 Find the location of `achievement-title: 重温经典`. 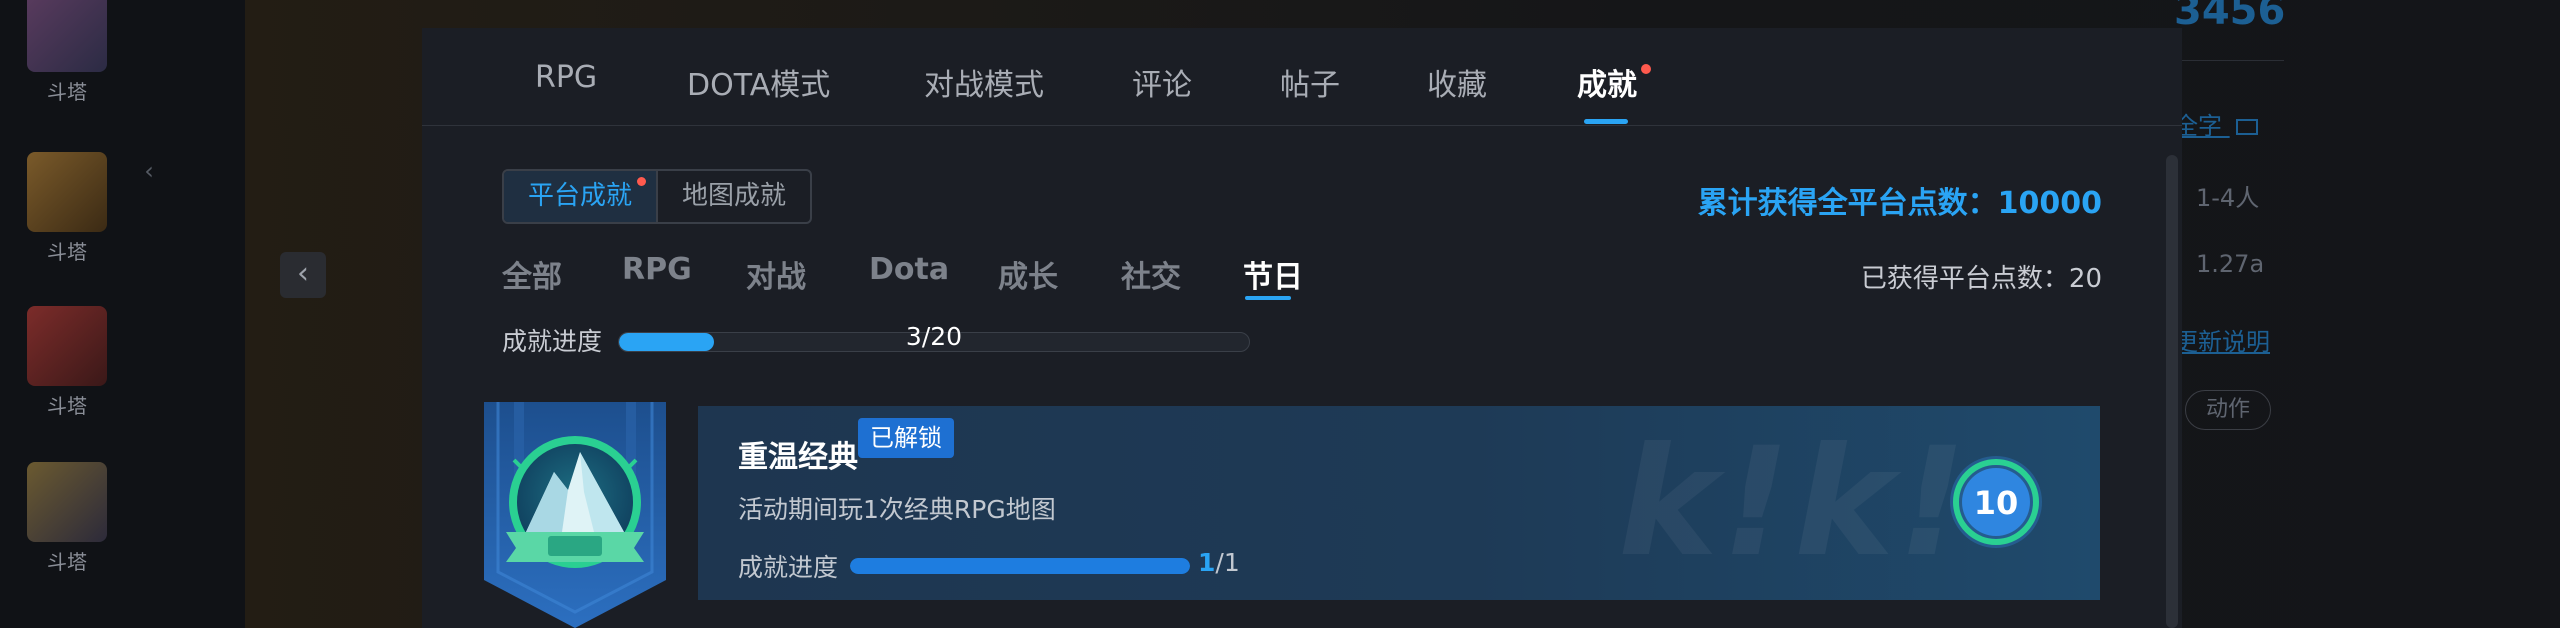

achievement-title: 重温经典 is located at coordinates (798, 457).